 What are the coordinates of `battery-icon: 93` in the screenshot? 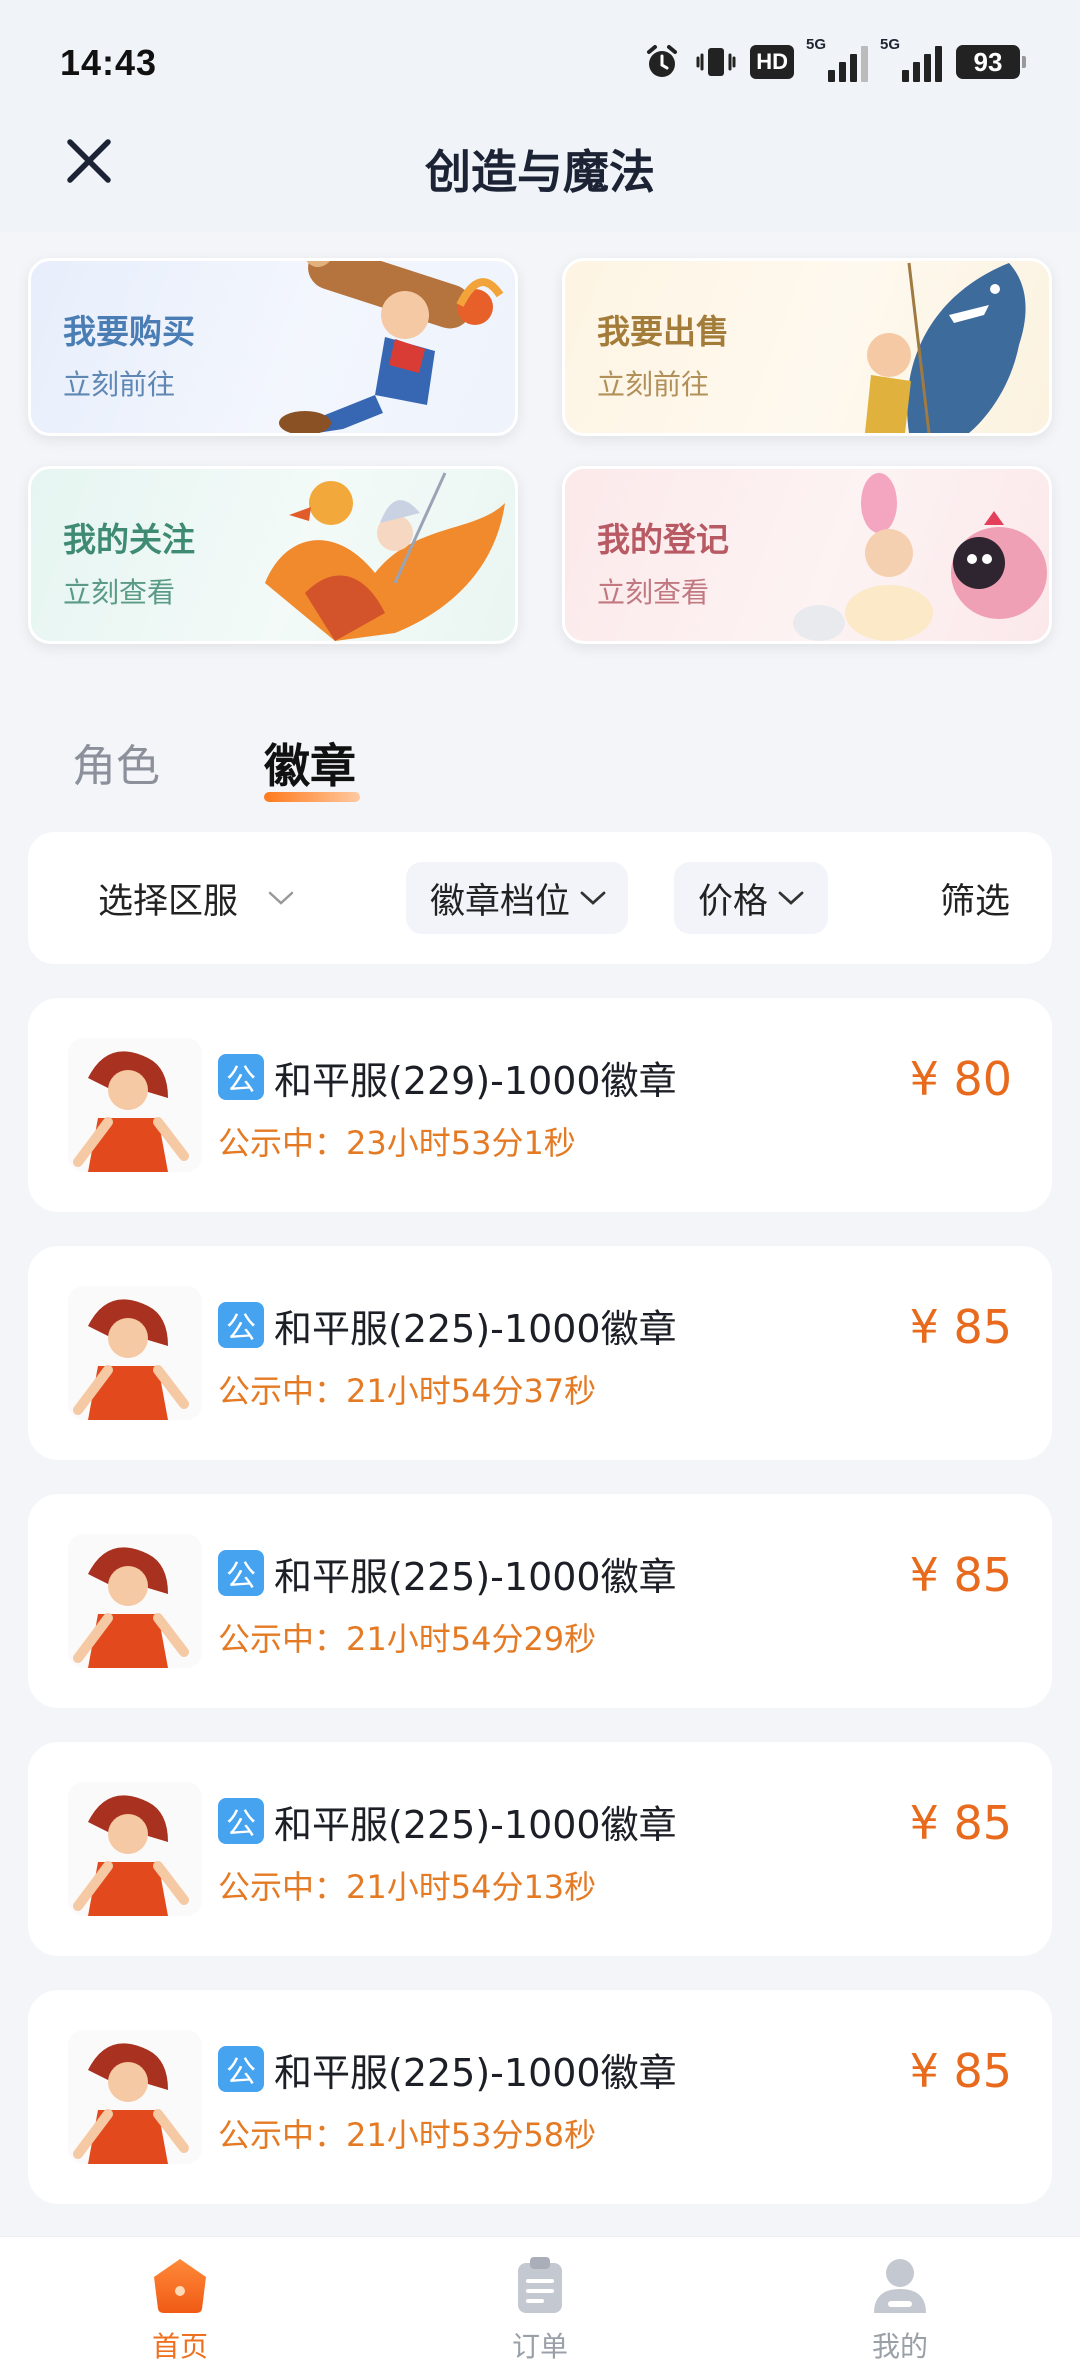 It's located at (991, 62).